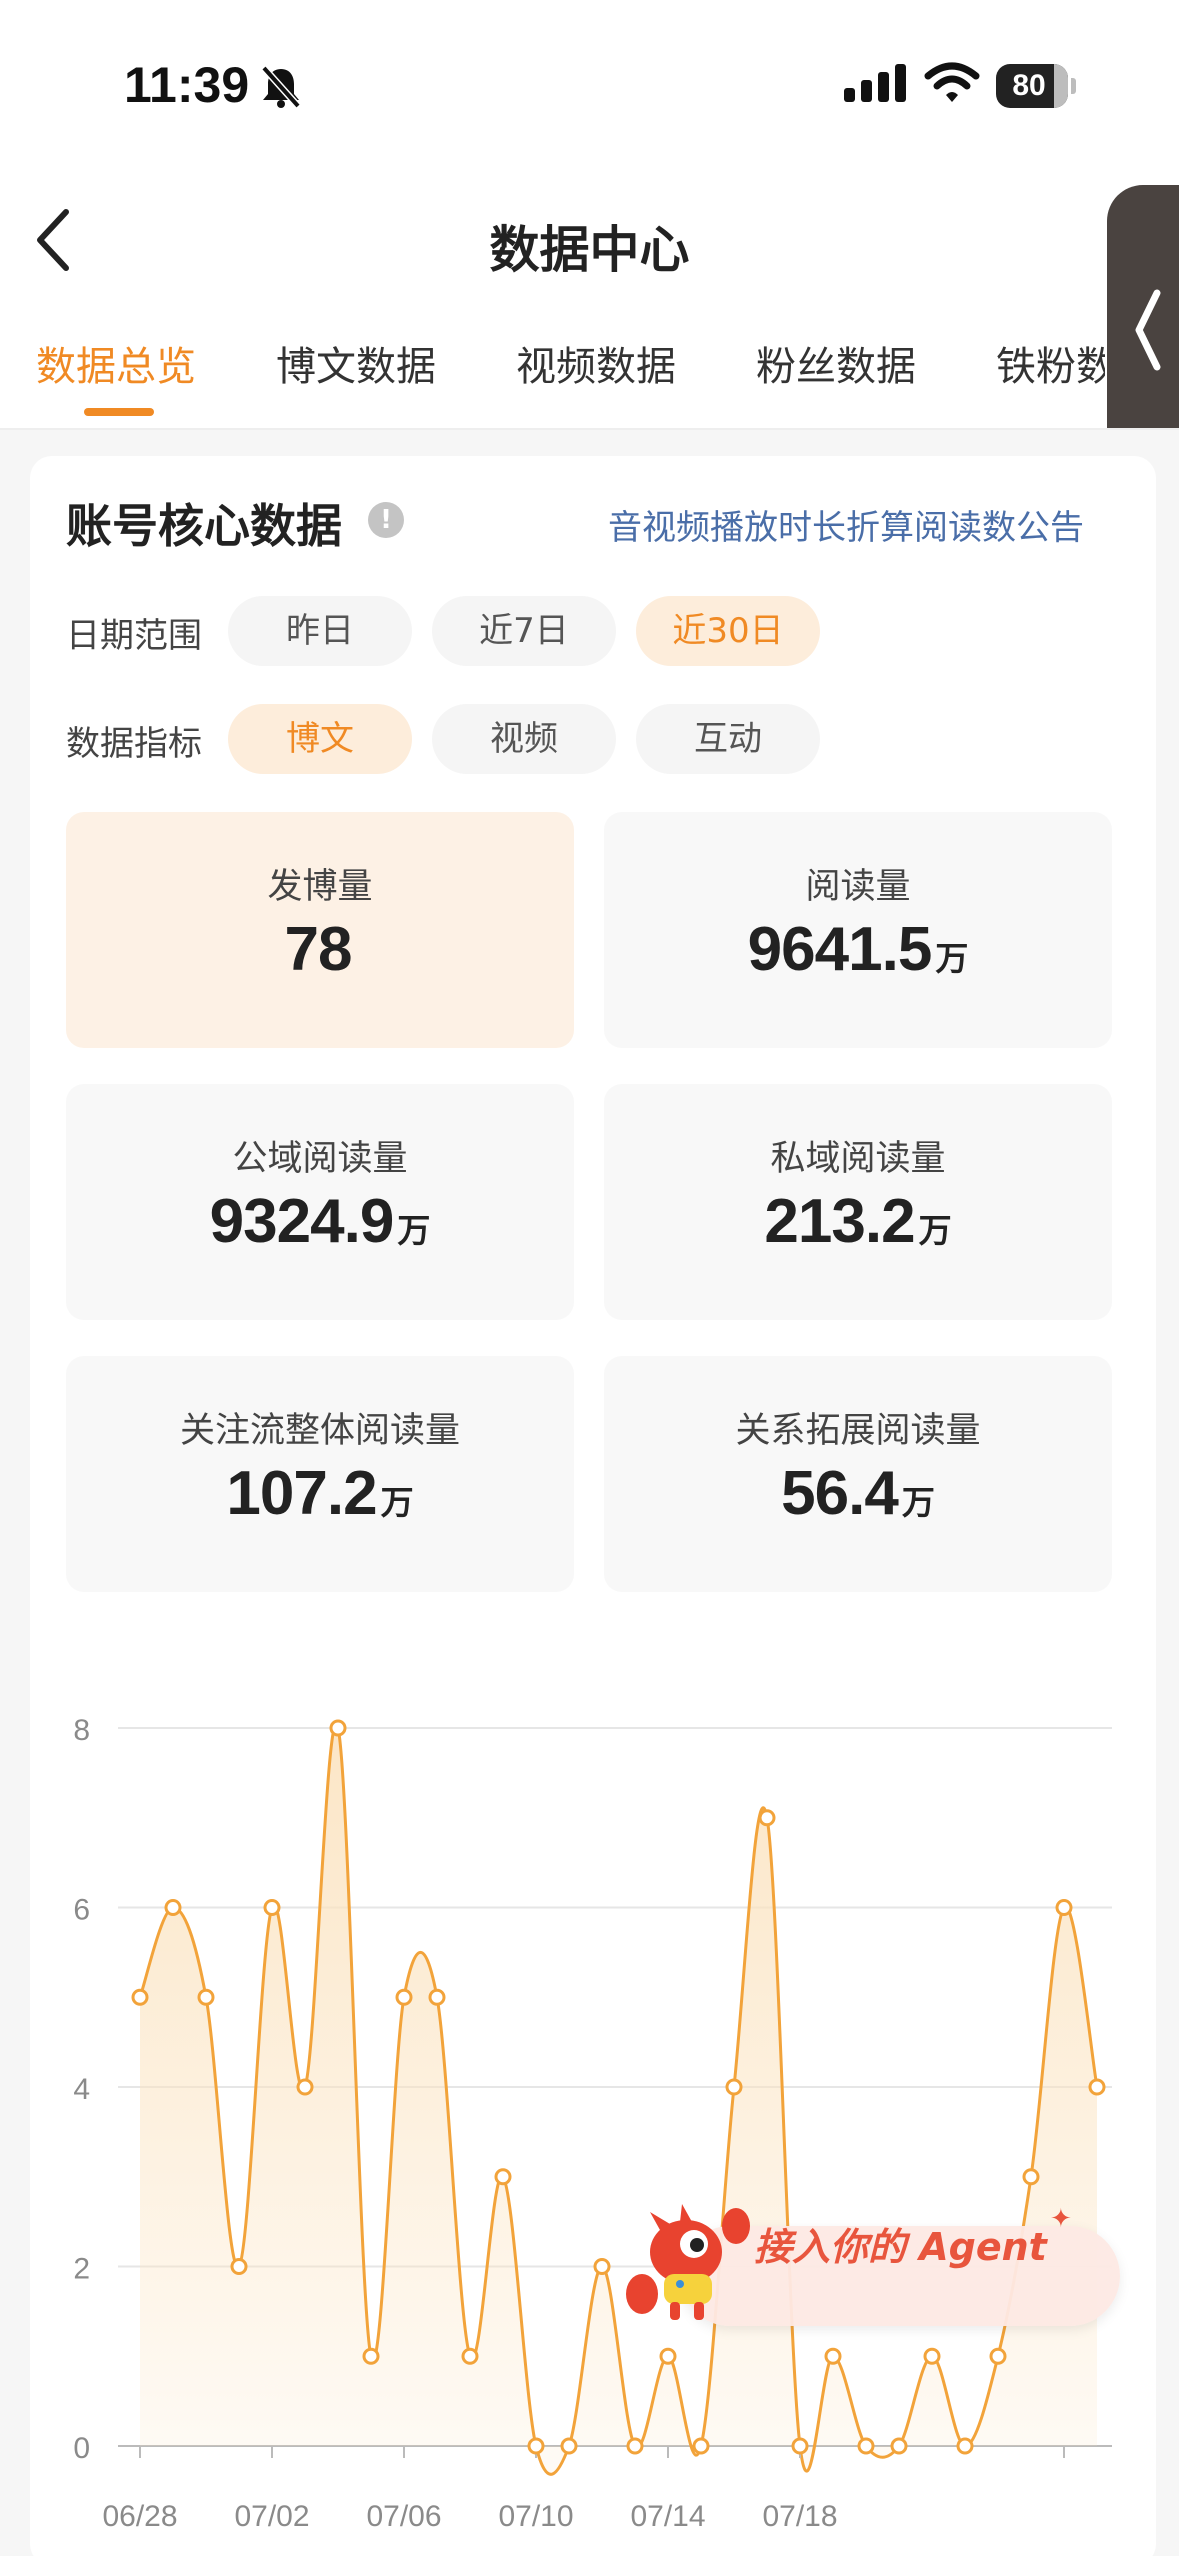  What do you see at coordinates (535, 2516) in the screenshot?
I see `x-tick-label: 07/10` at bounding box center [535, 2516].